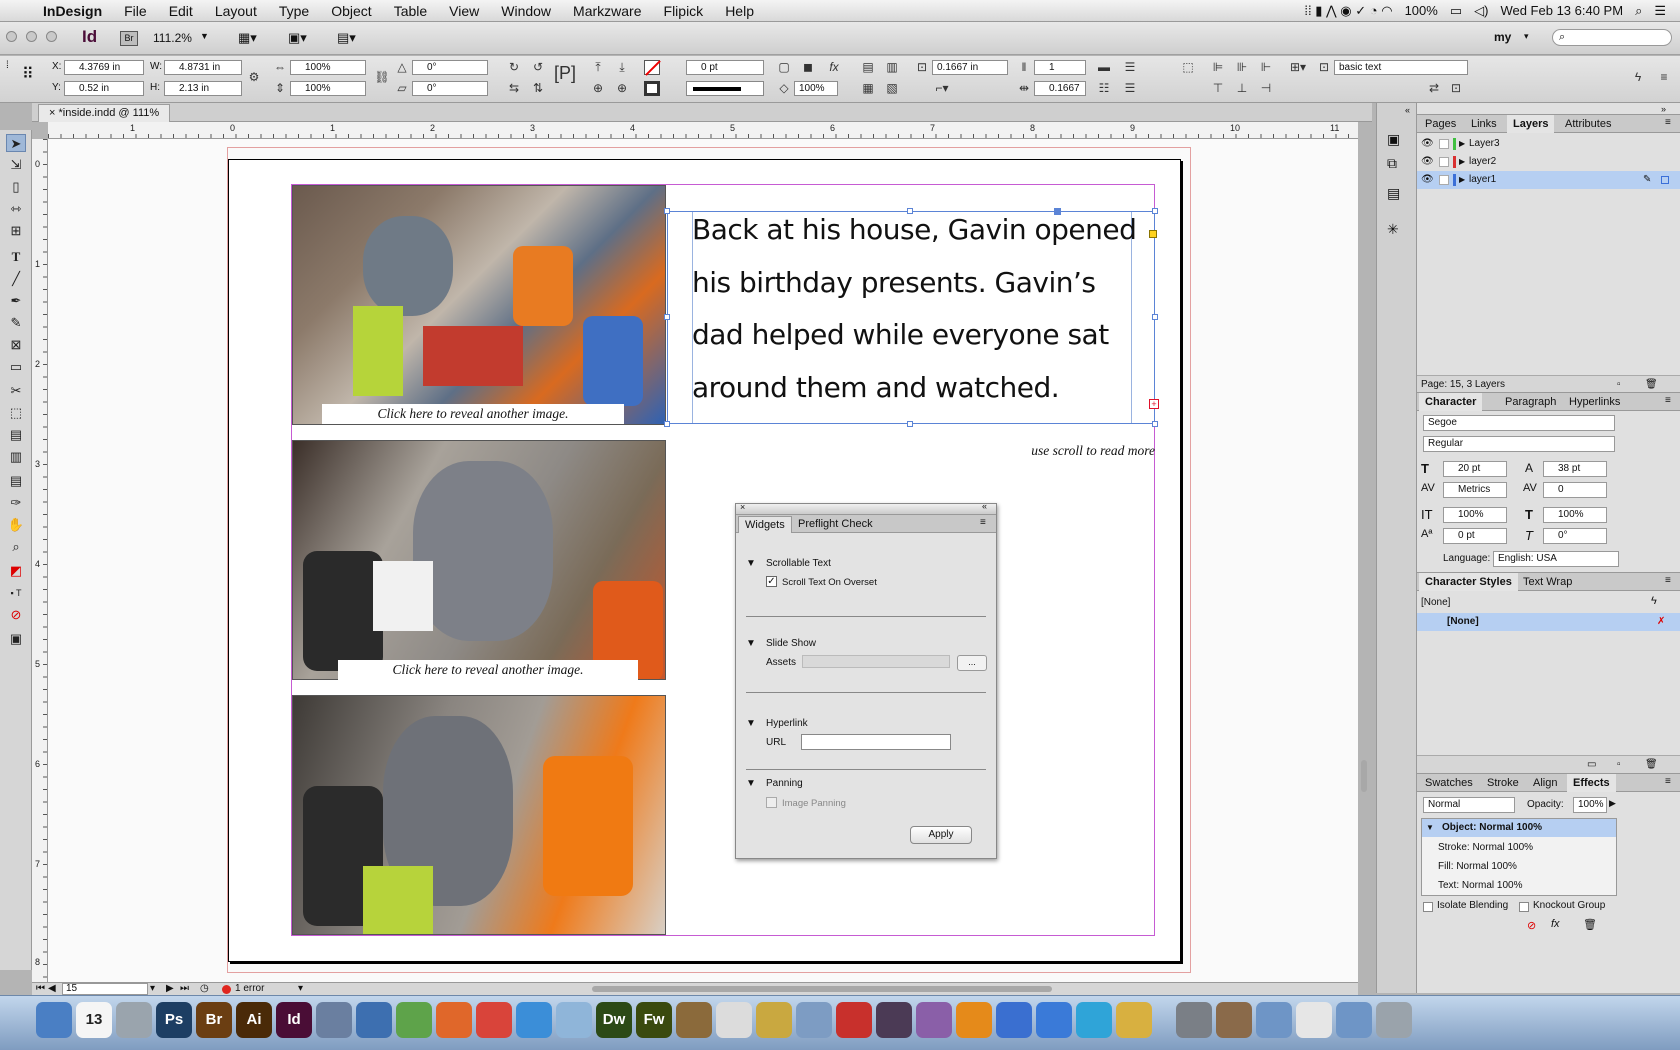  I want to click on blend-mode-dropdown: Normal, so click(1469, 805).